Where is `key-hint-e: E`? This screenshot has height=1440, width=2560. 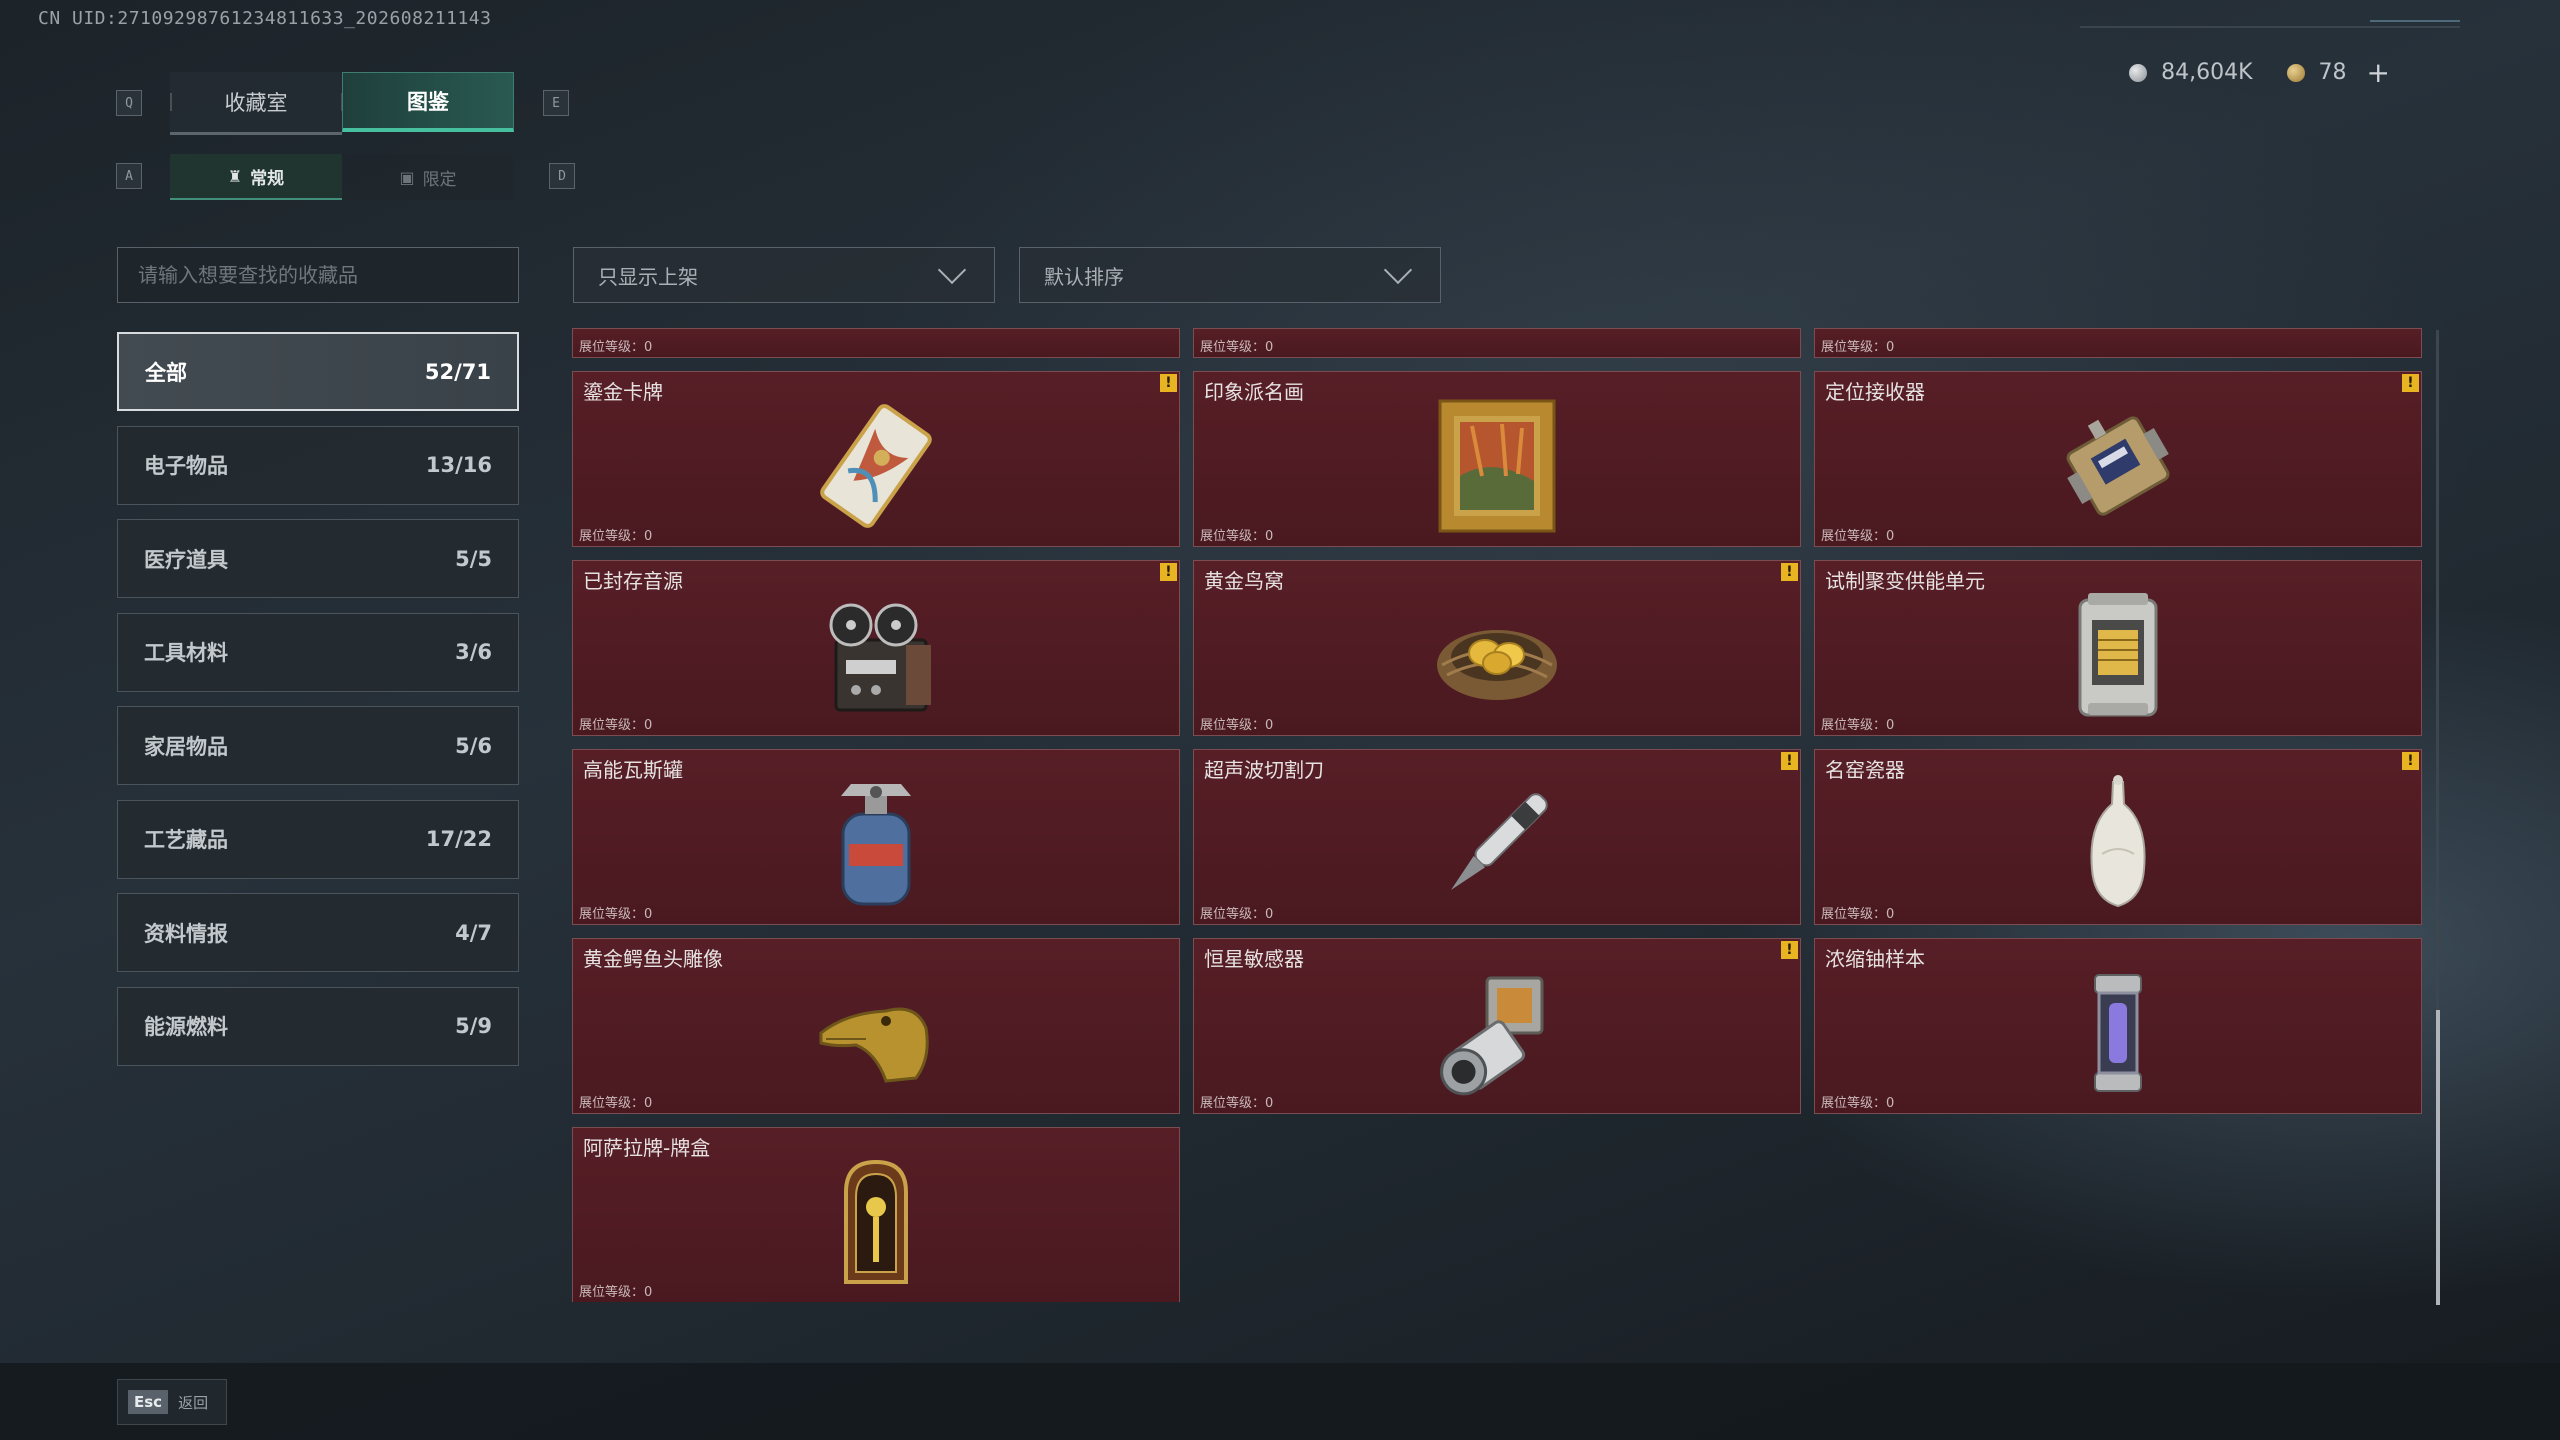
key-hint-e: E is located at coordinates (556, 103).